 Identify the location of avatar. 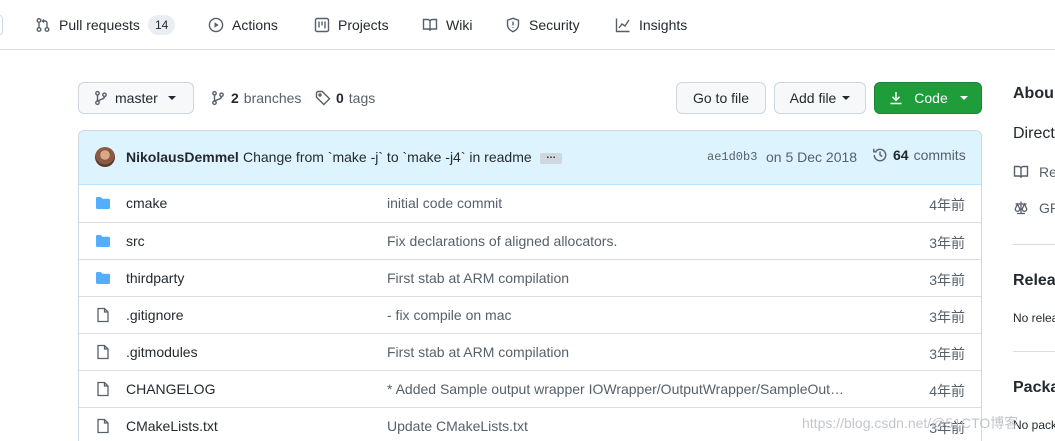
(105, 157).